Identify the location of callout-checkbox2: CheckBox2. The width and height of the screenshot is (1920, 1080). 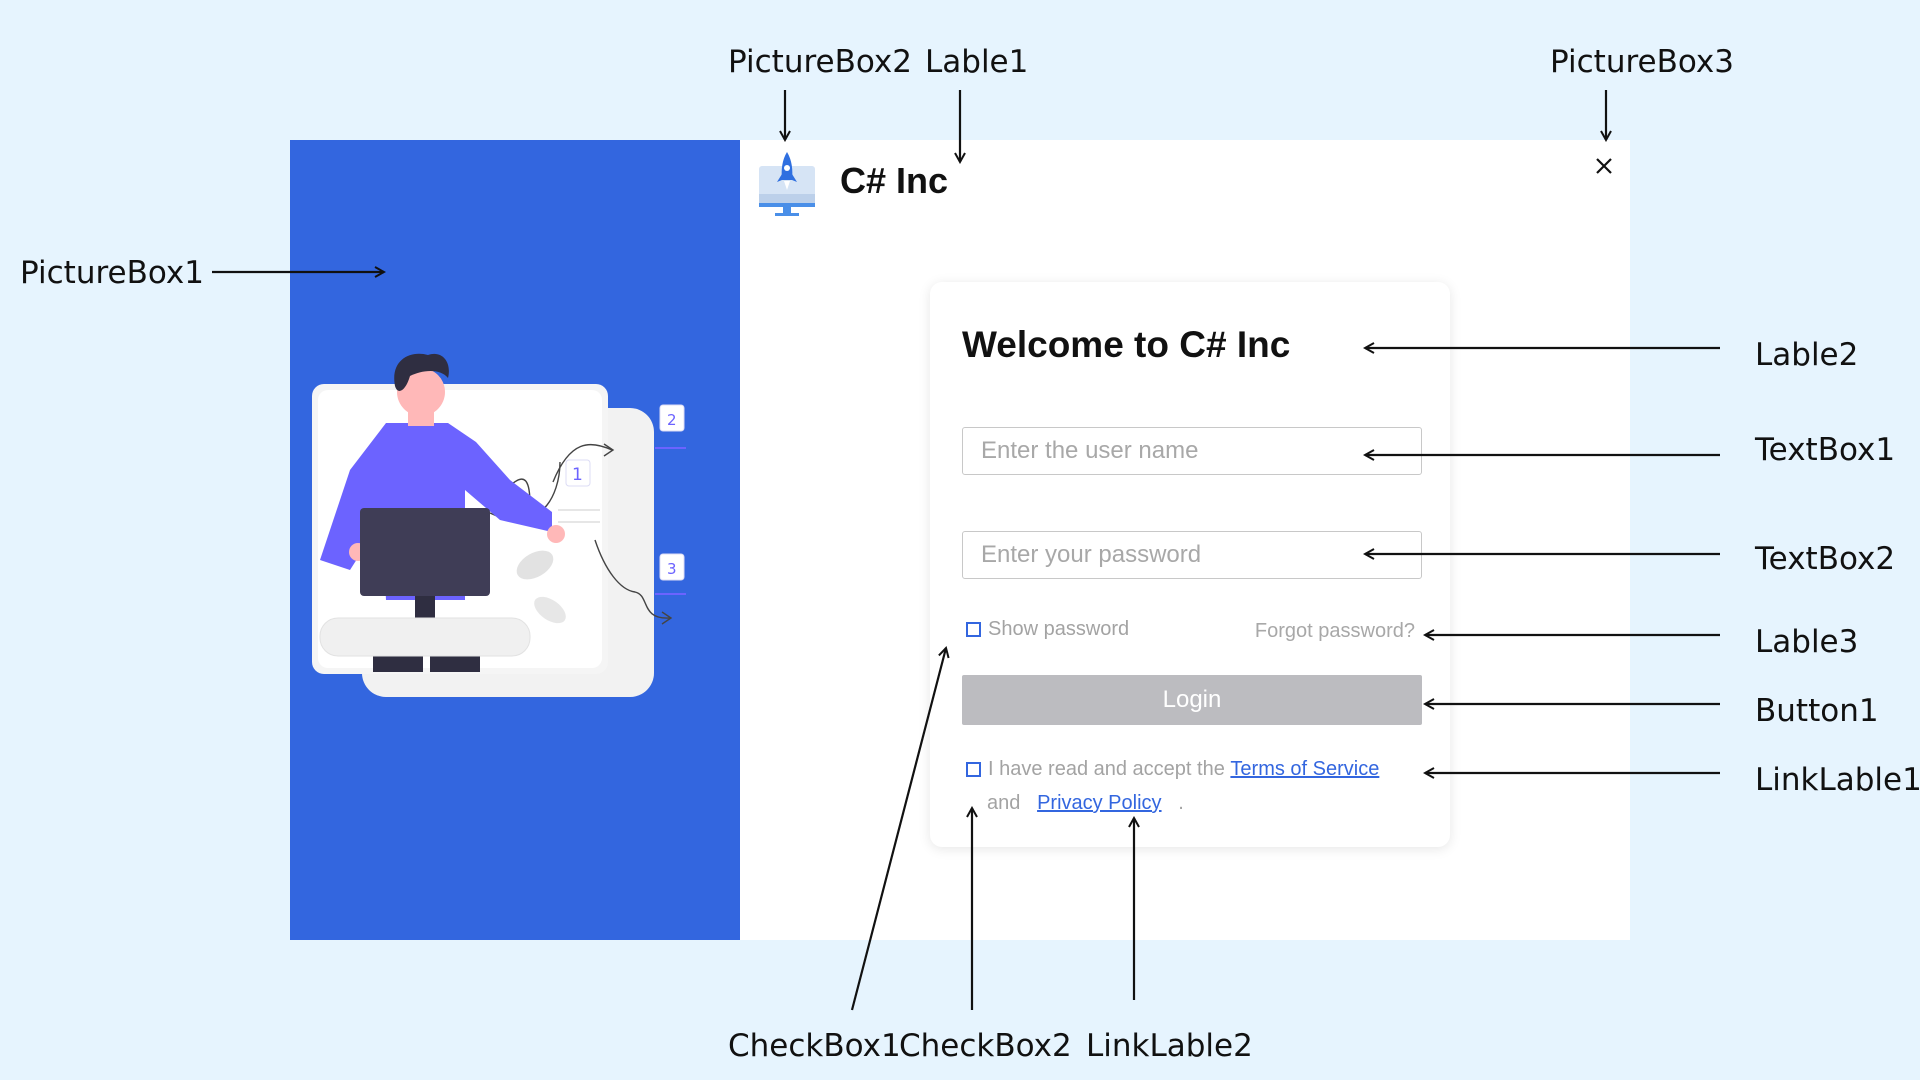
(985, 1046).